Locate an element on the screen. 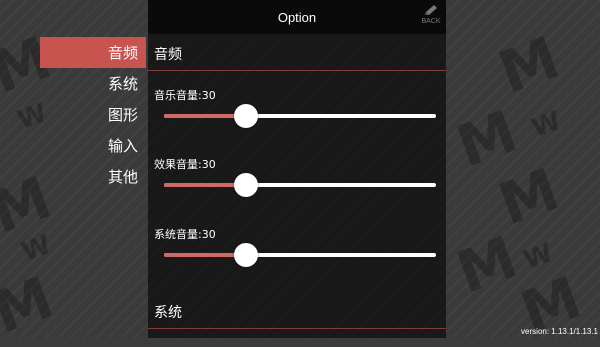 The image size is (600, 347). sidebar-item-input: 输入 is located at coordinates (93, 145).